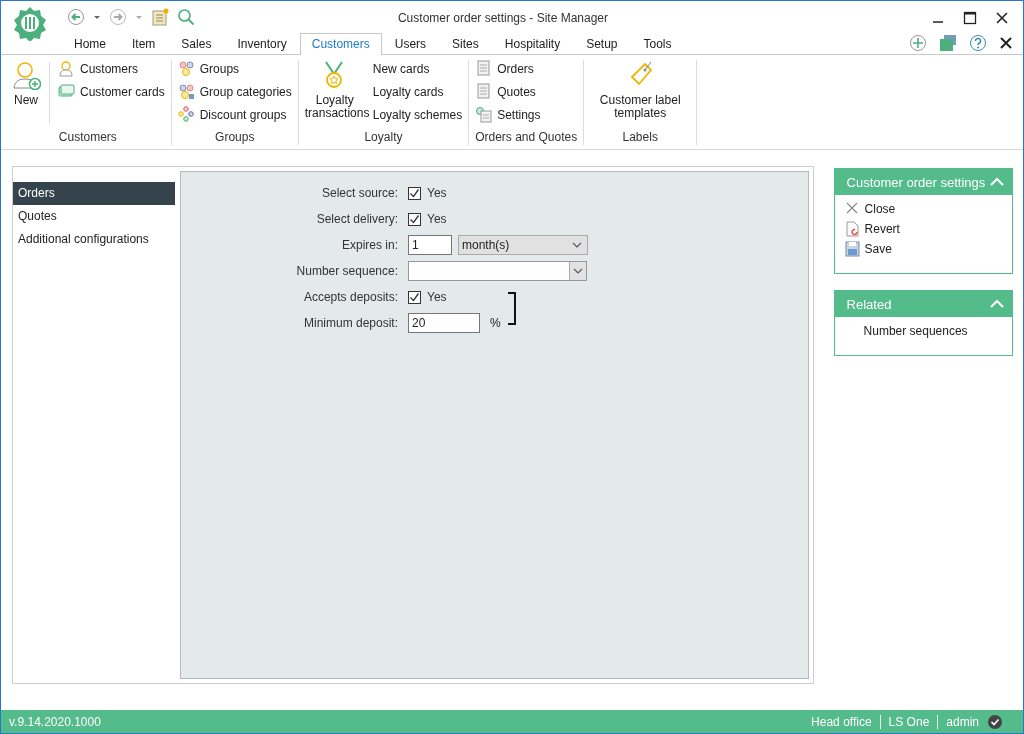 This screenshot has height=734, width=1024. What do you see at coordinates (417, 91) in the screenshot?
I see `ribbon-button: Loyalty cards` at bounding box center [417, 91].